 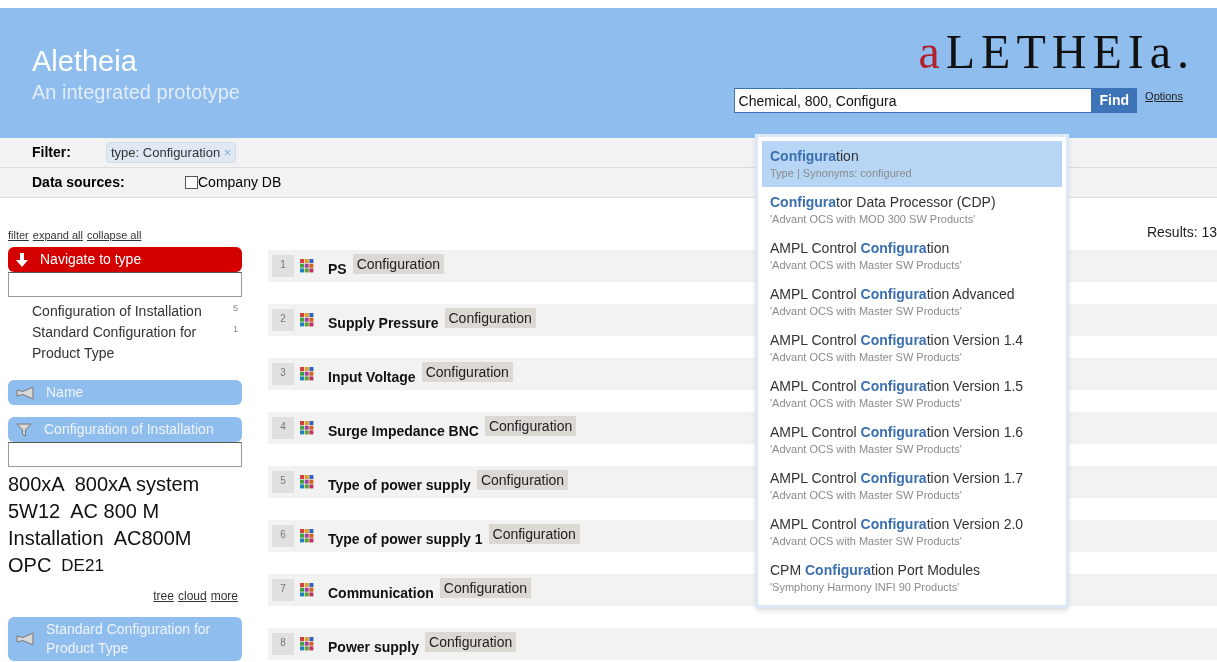 I want to click on suggestion-title: AMPL Control Configuration Version 1.6, so click(x=897, y=432).